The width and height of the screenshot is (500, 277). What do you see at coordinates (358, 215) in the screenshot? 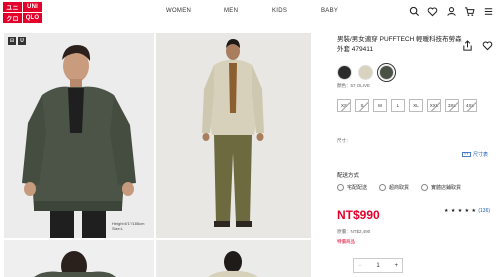
I see `sale-price: NT$990` at bounding box center [358, 215].